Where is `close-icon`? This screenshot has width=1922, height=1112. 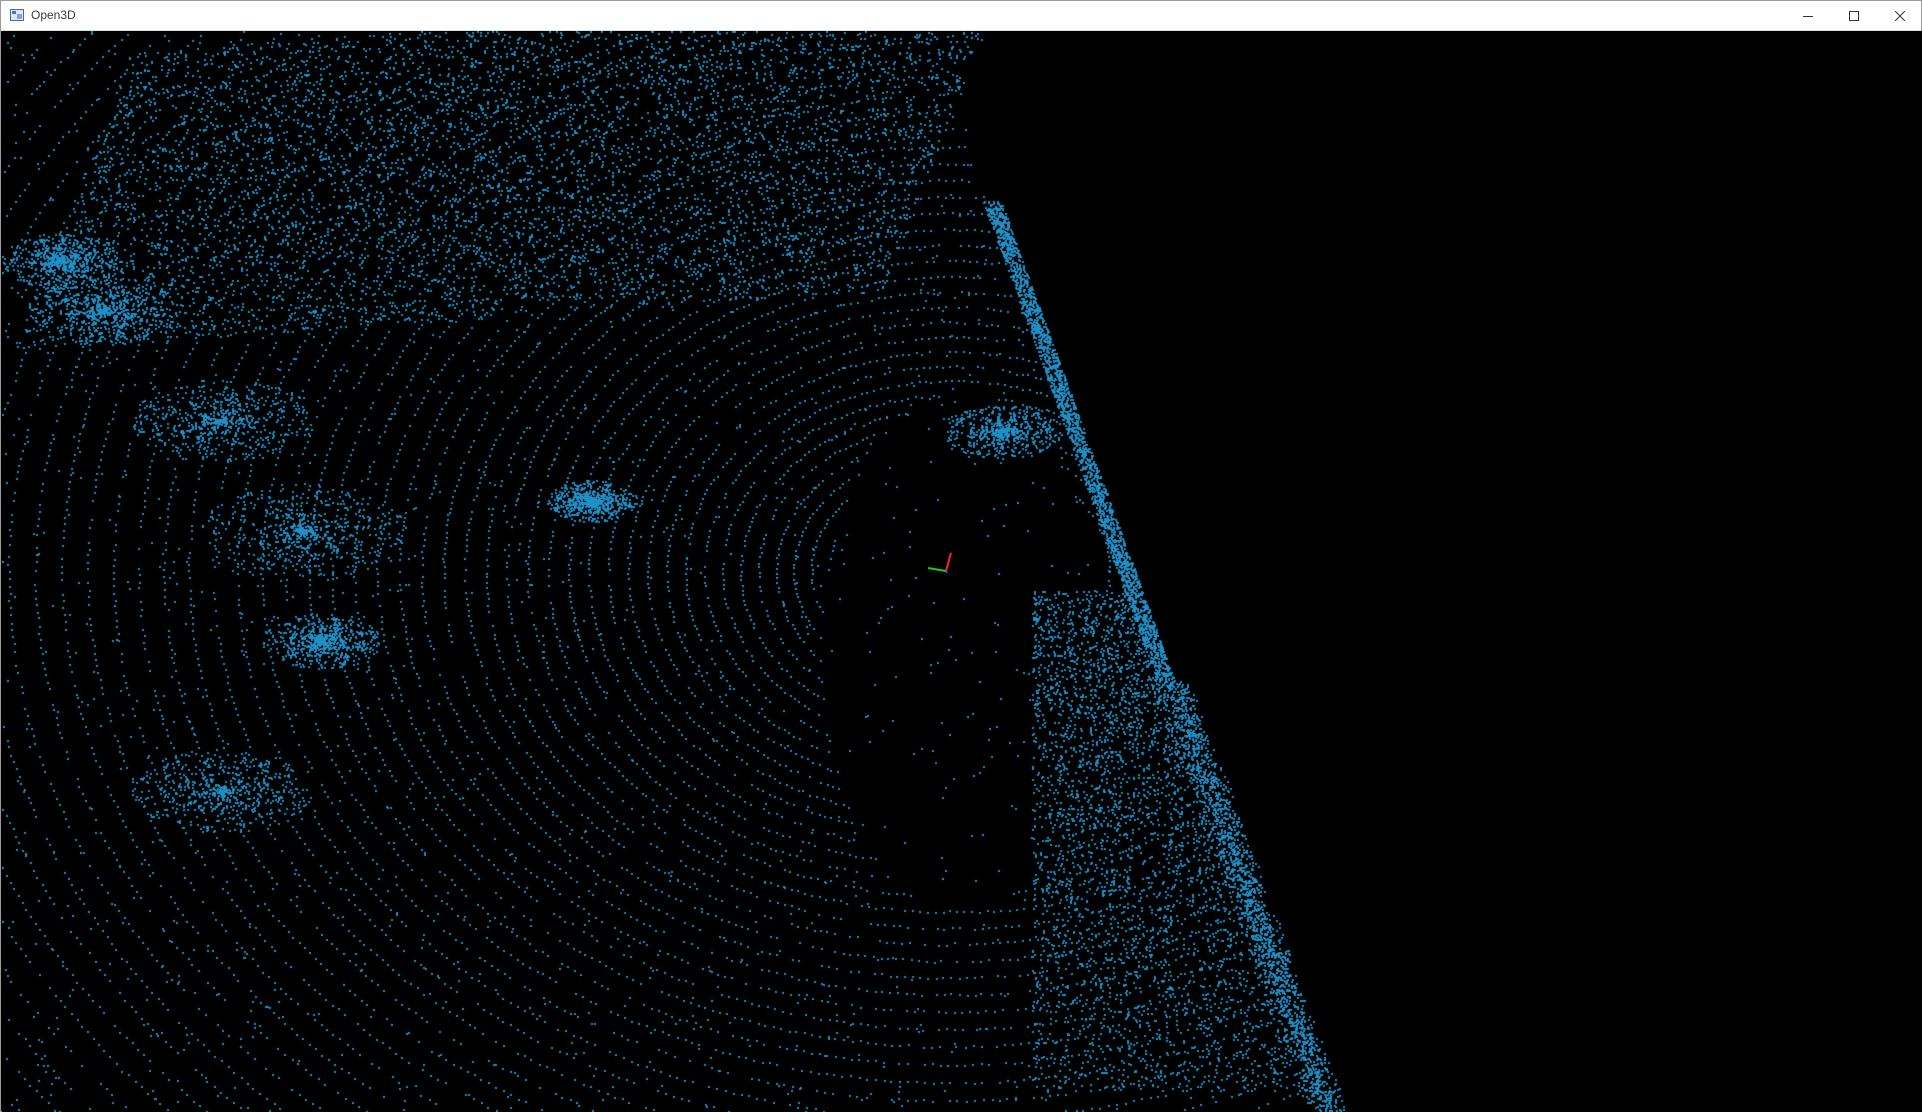 close-icon is located at coordinates (1900, 16).